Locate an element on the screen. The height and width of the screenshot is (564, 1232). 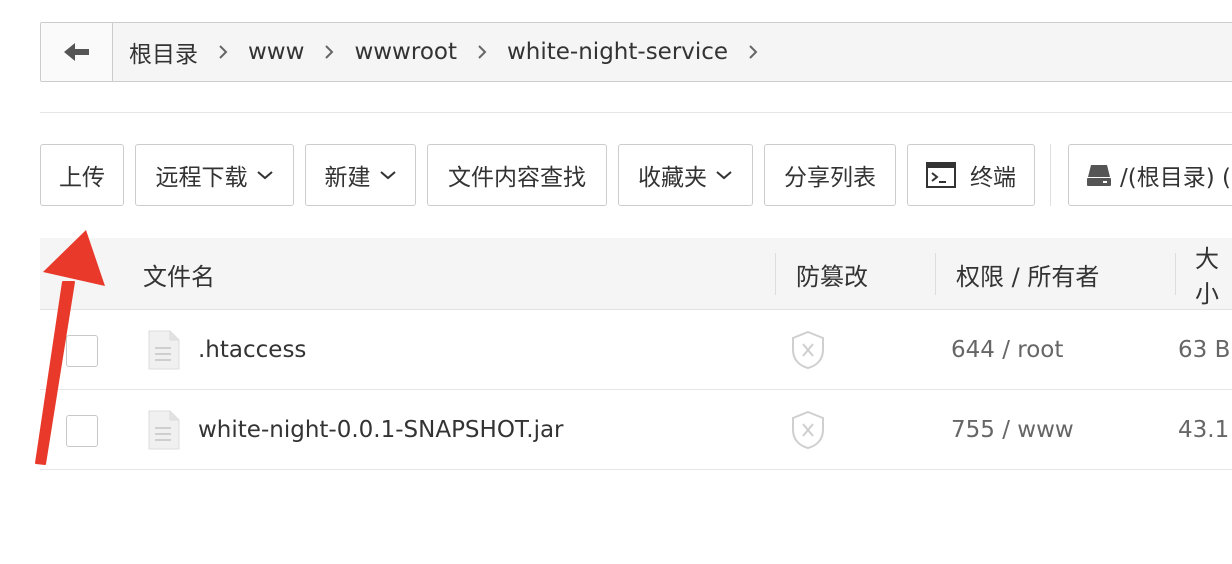
favorites-button: 收藏夹 is located at coordinates (685, 175).